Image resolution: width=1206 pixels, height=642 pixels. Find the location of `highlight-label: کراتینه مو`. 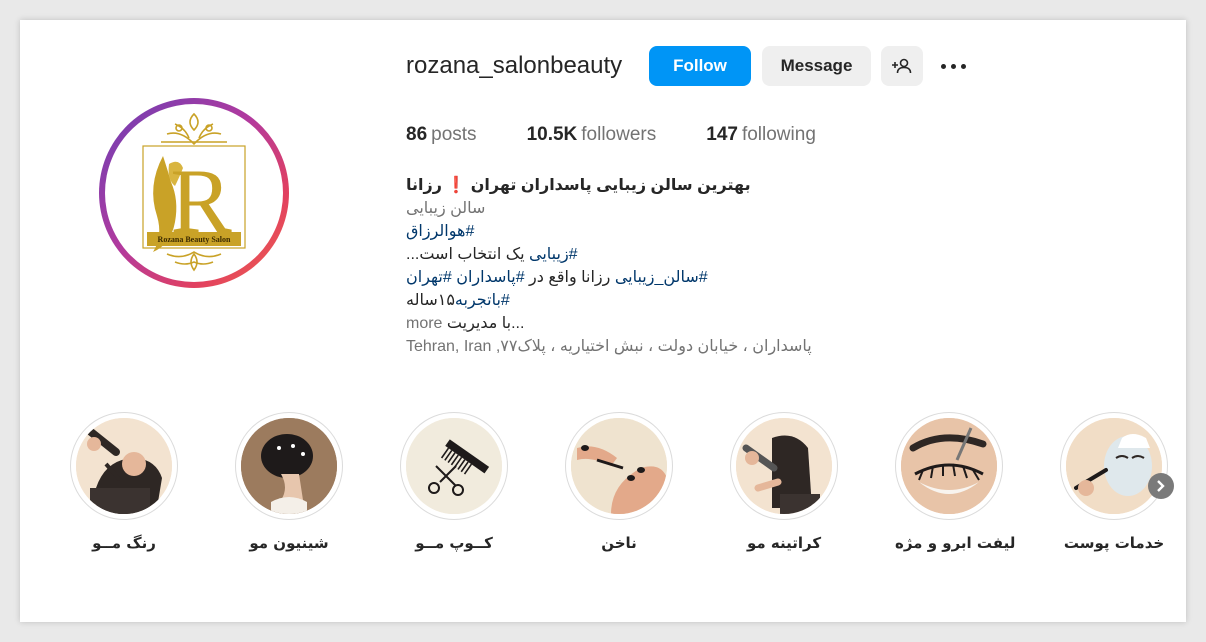

highlight-label: کراتینه مو is located at coordinates (784, 543).